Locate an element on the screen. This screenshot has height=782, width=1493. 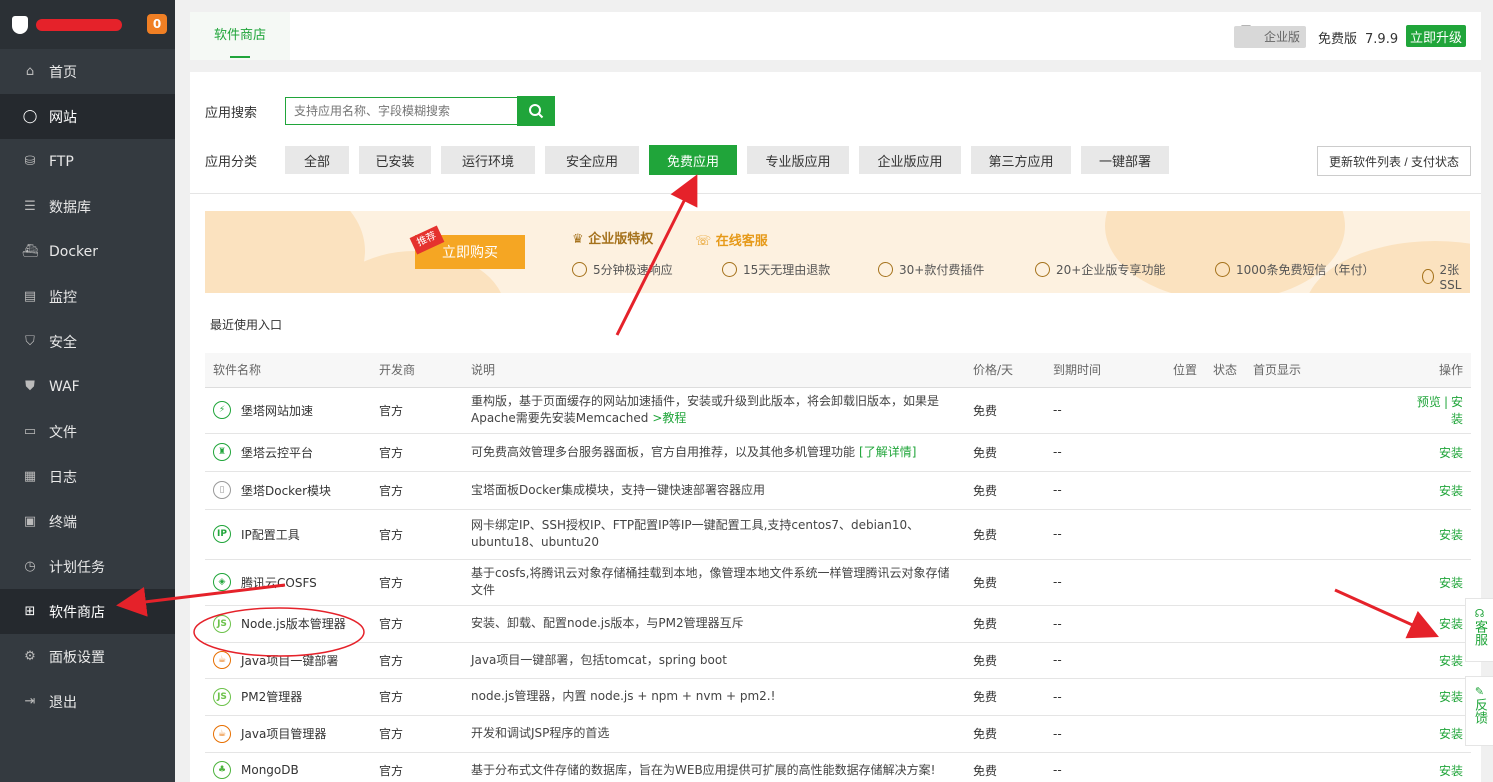
description-text: 开发和调试JSP程序的首选 is located at coordinates (540, 733).